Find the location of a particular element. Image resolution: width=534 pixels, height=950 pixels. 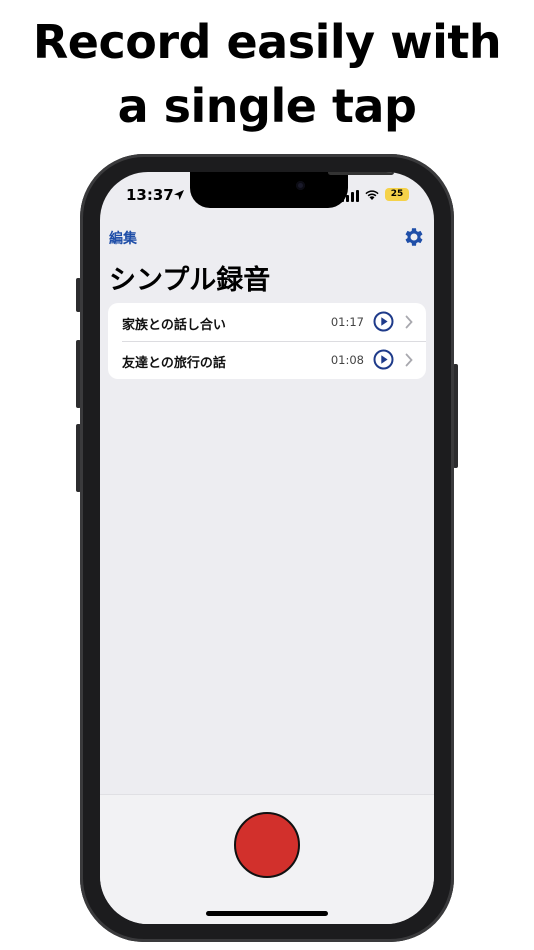

recording-row: 家族との話し合い 01:17 is located at coordinates (267, 322).